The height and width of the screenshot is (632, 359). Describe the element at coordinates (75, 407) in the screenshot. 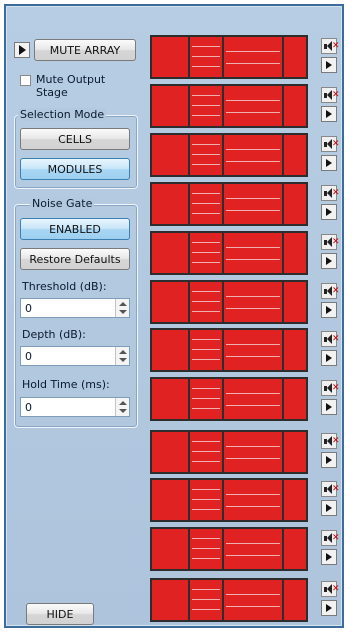

I see `hold-time-input: 0` at that location.